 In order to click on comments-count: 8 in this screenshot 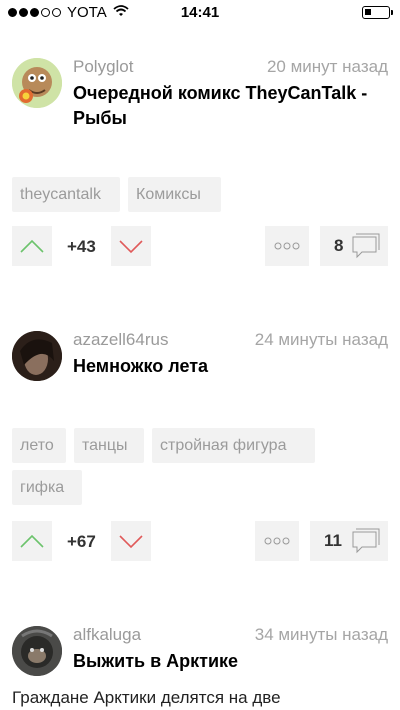, I will do `click(339, 245)`.